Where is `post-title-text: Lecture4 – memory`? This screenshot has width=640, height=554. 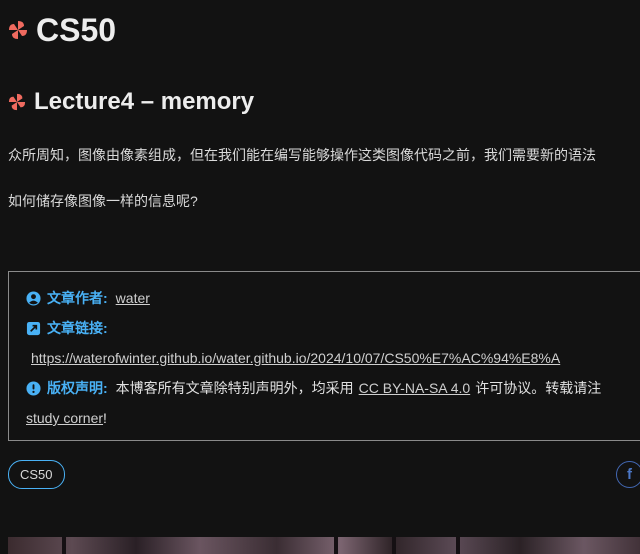 post-title-text: Lecture4 – memory is located at coordinates (144, 101).